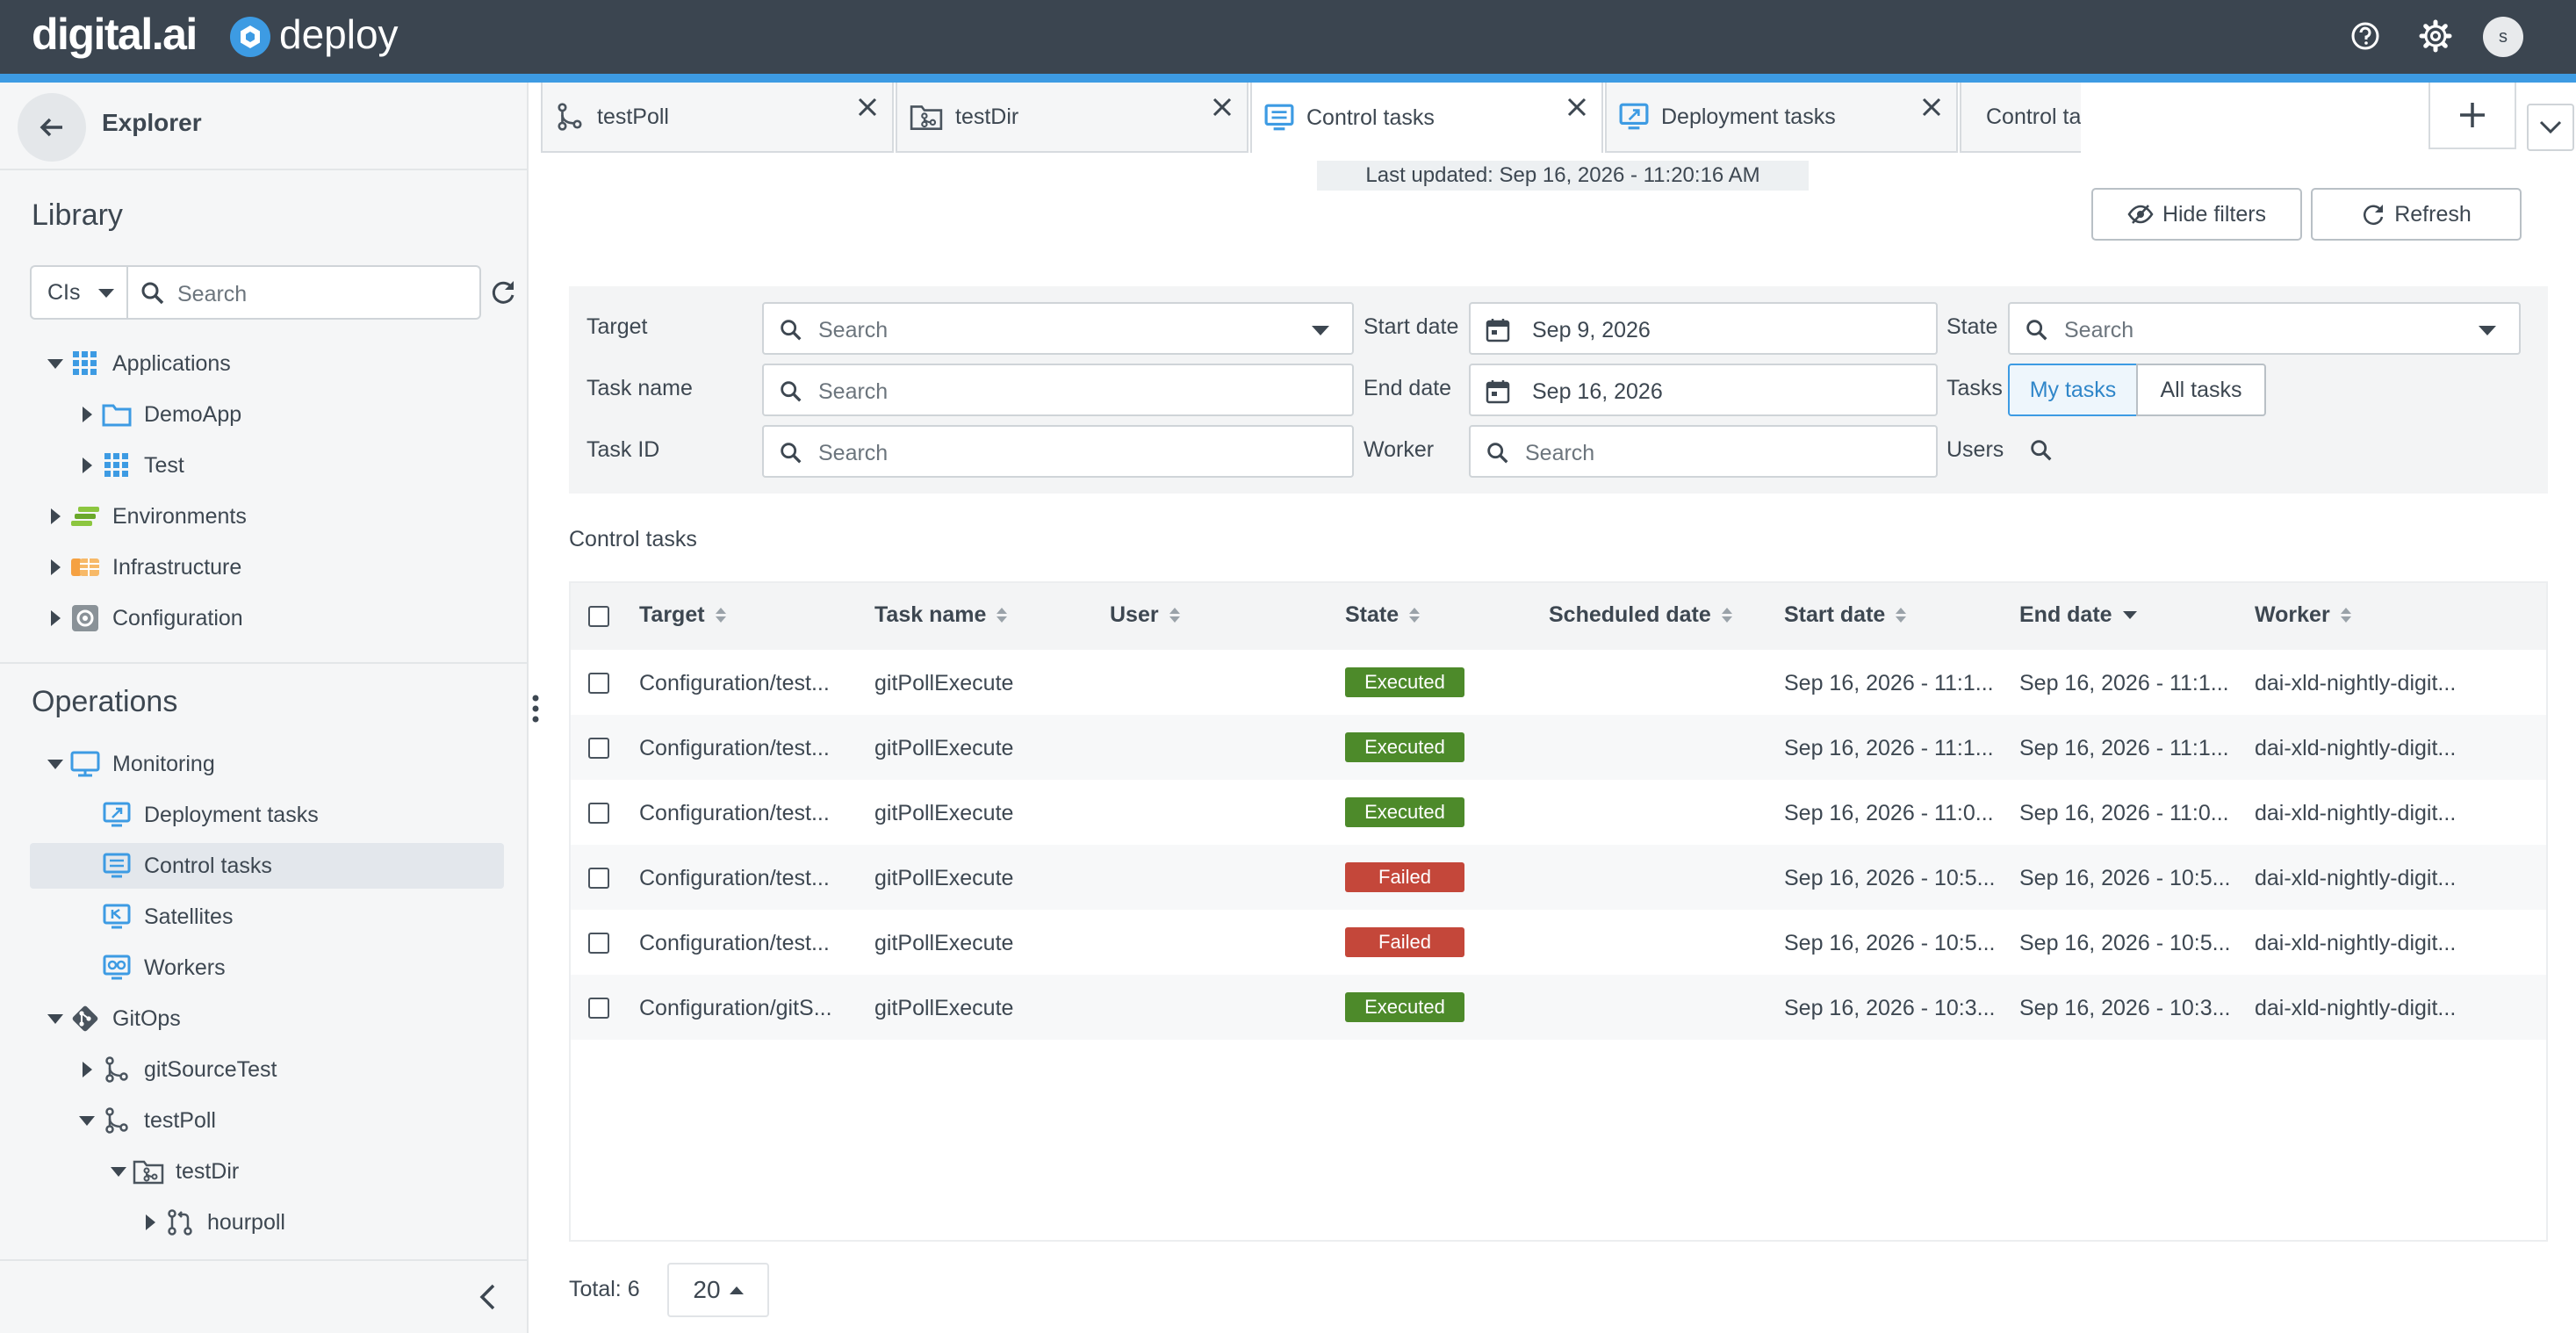  I want to click on tree-item-monitoring: Monitoring, so click(129, 764).